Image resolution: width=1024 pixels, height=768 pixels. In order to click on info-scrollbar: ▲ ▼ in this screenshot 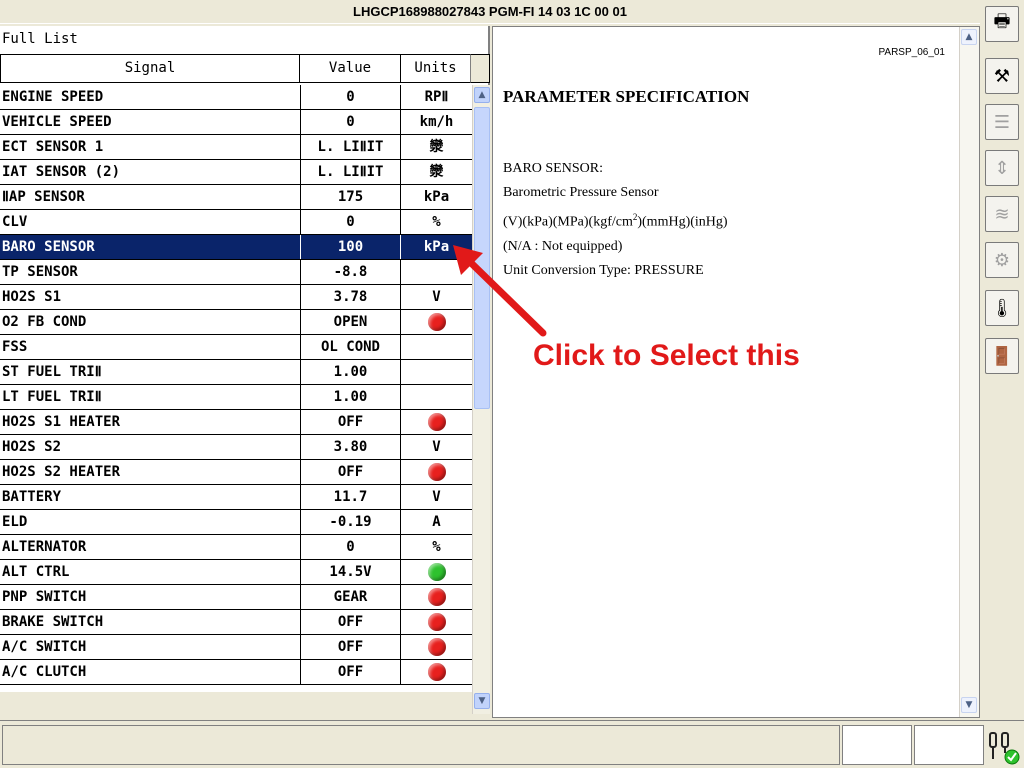, I will do `click(969, 372)`.